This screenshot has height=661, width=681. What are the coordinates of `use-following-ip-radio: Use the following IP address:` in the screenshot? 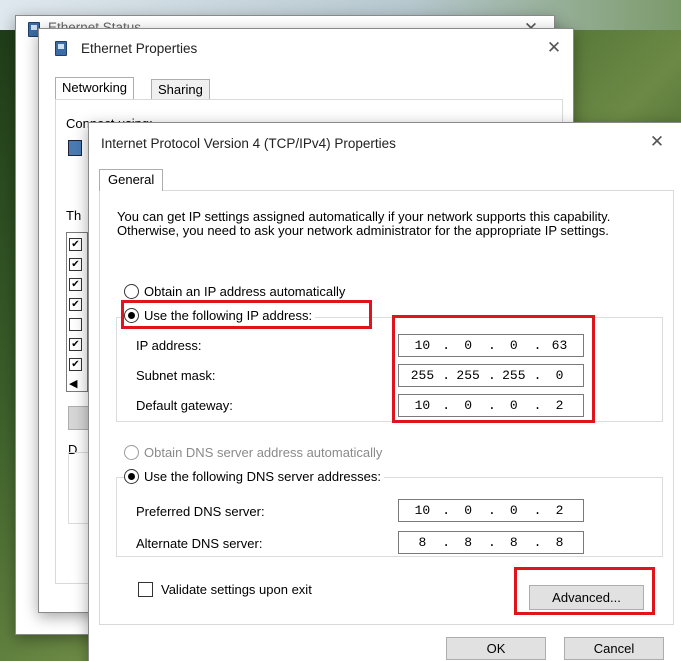 It's located at (220, 315).